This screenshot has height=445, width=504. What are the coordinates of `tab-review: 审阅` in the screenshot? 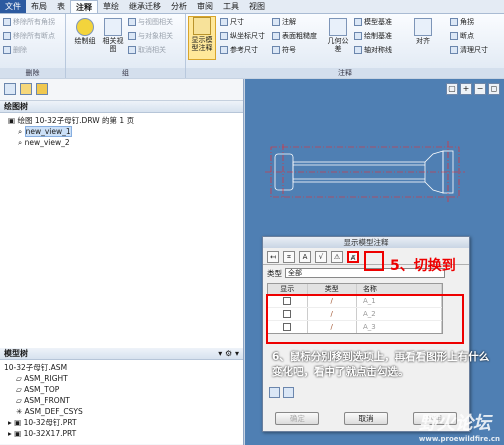 It's located at (205, 6).